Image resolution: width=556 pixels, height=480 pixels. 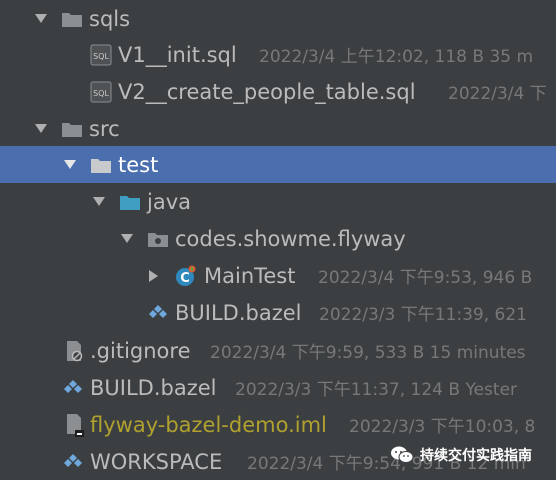 What do you see at coordinates (278, 164) in the screenshot?
I see `tree-row-test: test` at bounding box center [278, 164].